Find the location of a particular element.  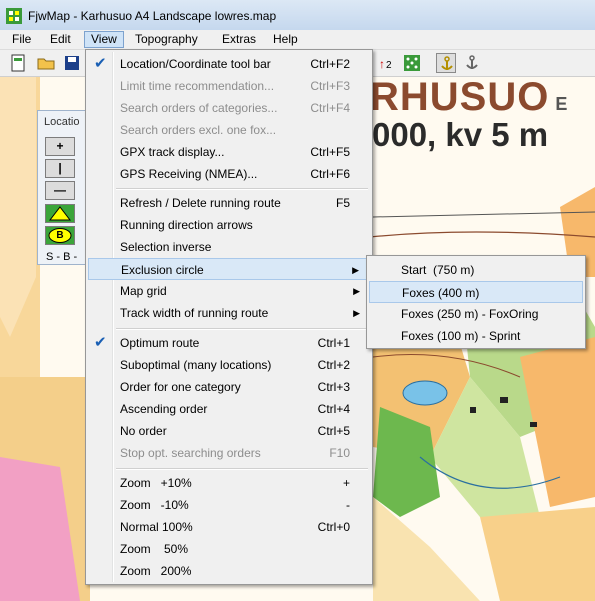

map-title-text: RHUSUO is located at coordinates (460, 98).